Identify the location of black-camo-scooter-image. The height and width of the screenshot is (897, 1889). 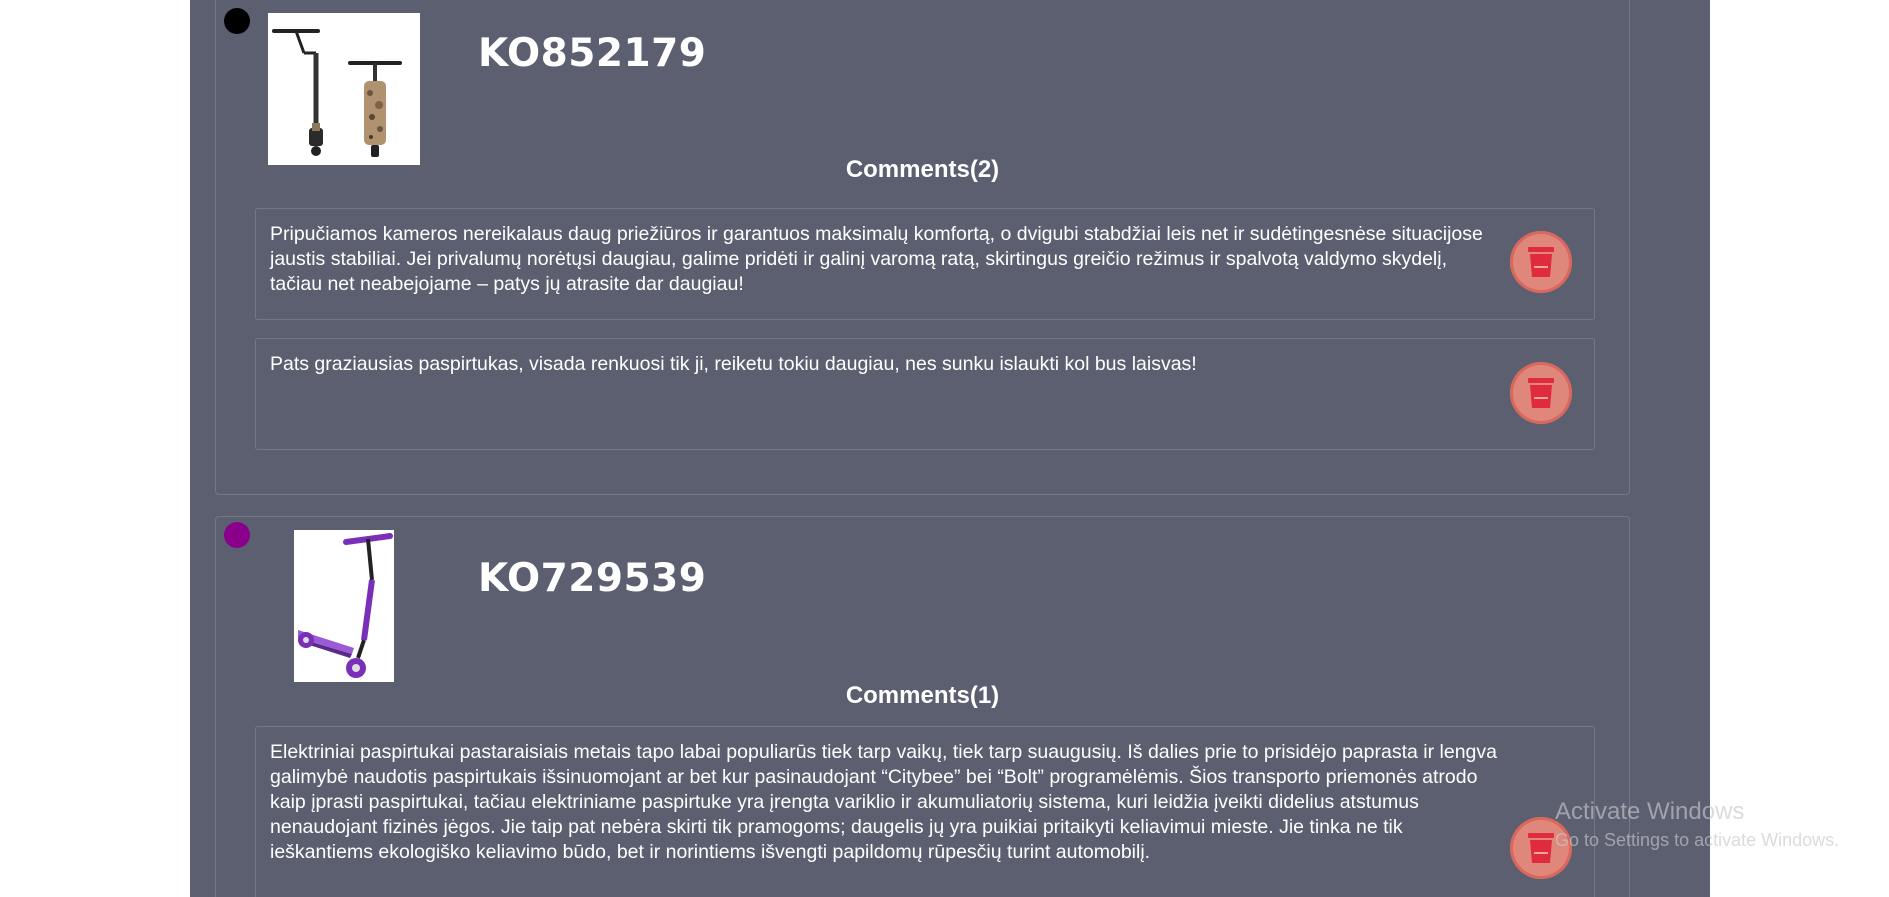
(337, 93).